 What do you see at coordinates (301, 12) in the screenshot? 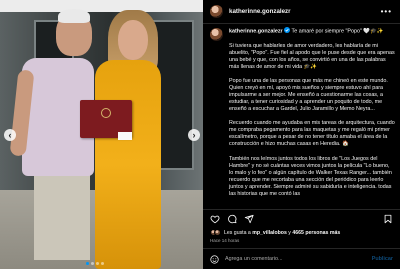
I see `post-header: katherinne.gonzalezr •••` at bounding box center [301, 12].